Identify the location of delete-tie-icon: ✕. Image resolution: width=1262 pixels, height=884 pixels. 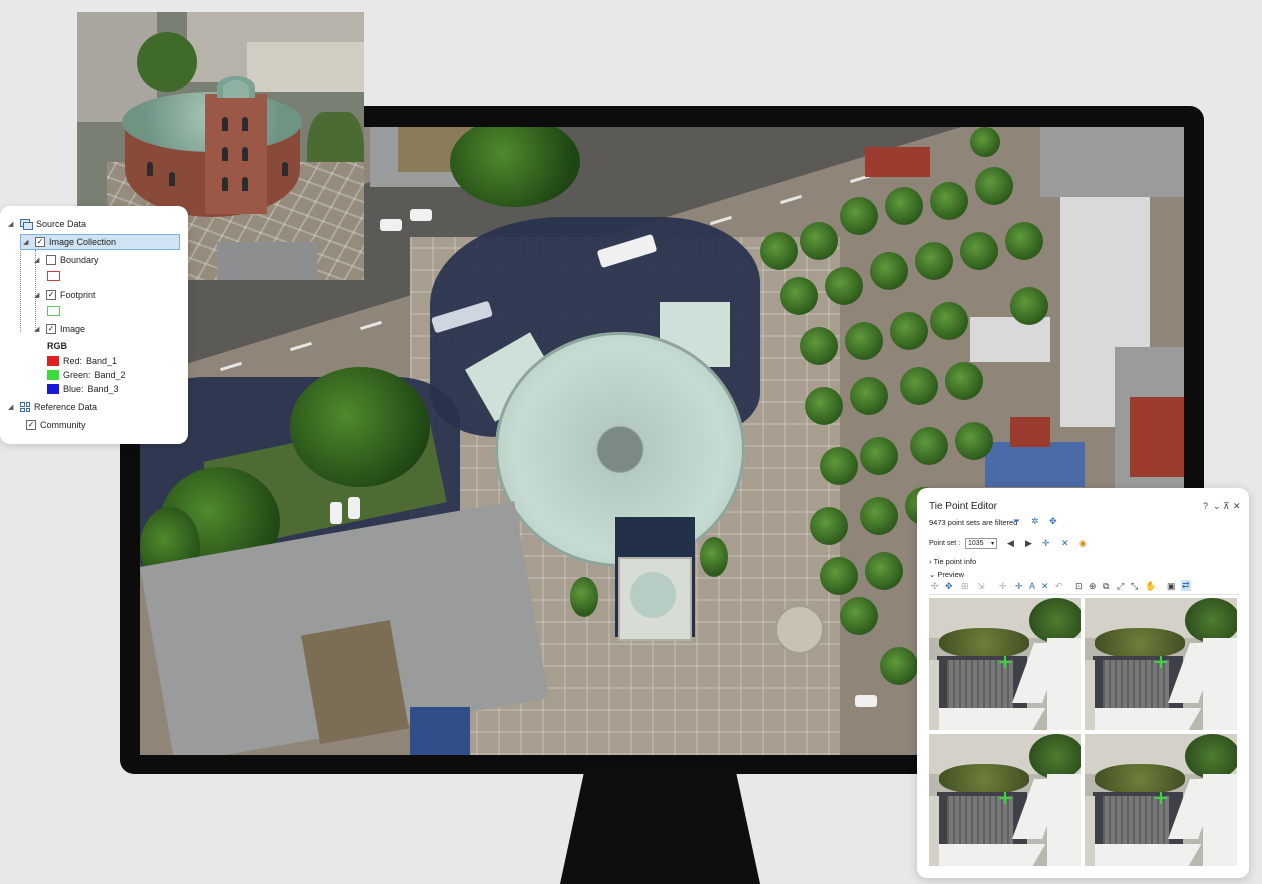
(1045, 586).